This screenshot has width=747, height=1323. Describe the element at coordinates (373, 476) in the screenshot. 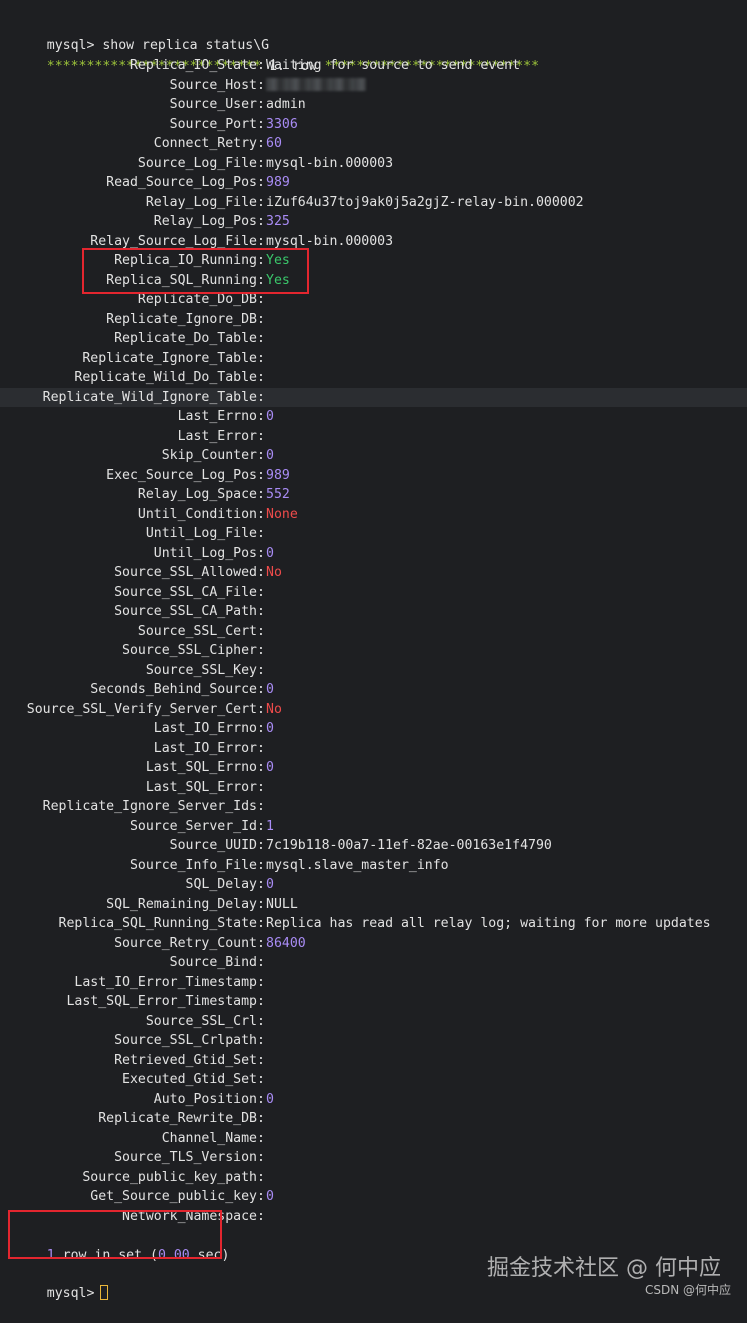

I see `status-row: Exec_Source_Log_Pos:989` at that location.